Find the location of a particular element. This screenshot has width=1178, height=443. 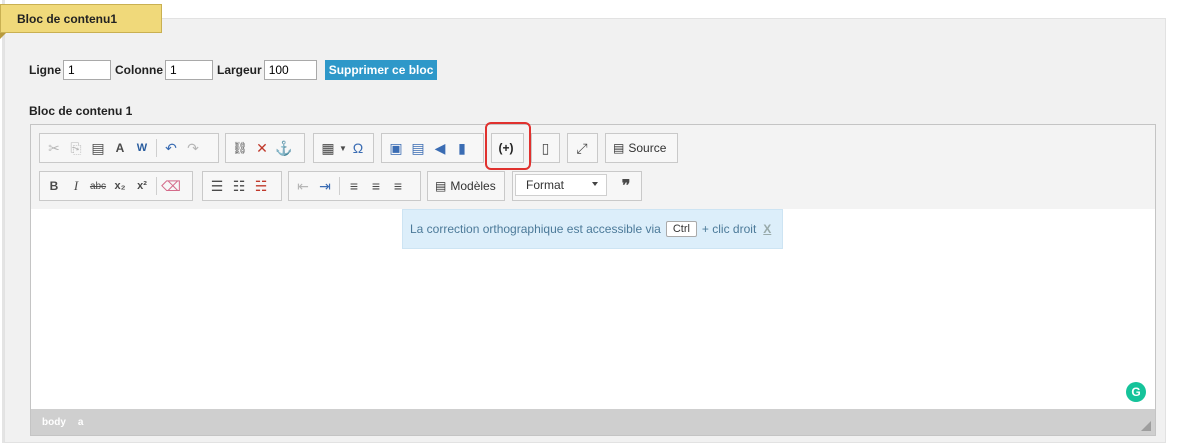

colonne-label: Colonne is located at coordinates (139, 70).